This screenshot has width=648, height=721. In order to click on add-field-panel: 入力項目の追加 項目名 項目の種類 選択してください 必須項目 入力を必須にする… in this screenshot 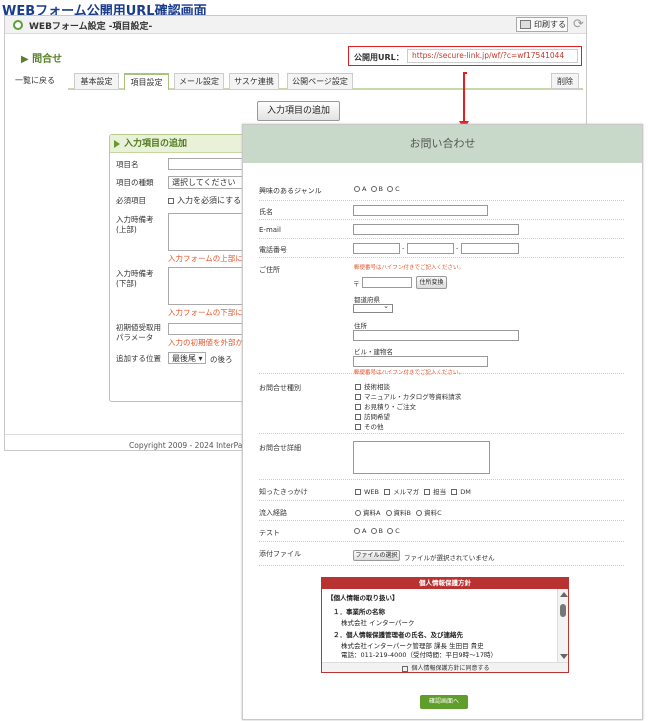, I will do `click(184, 268)`.